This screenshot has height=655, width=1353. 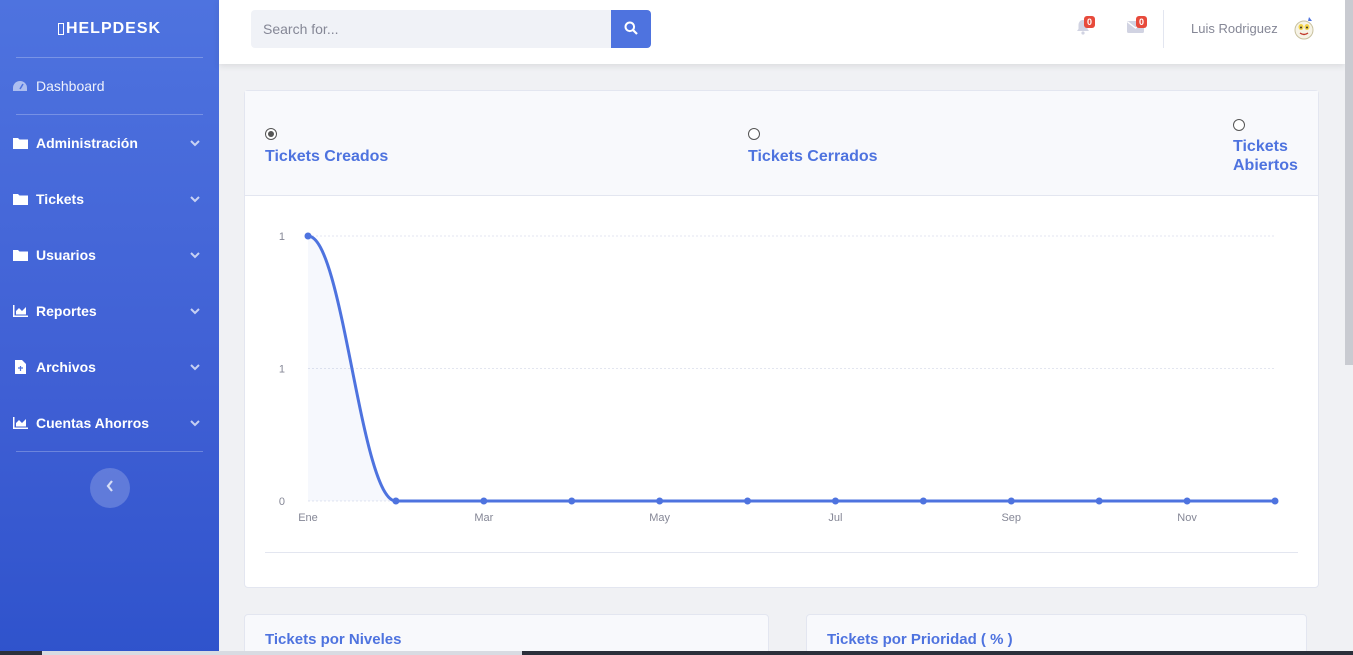 What do you see at coordinates (813, 156) in the screenshot?
I see `tab-label: Tickets Cerrados` at bounding box center [813, 156].